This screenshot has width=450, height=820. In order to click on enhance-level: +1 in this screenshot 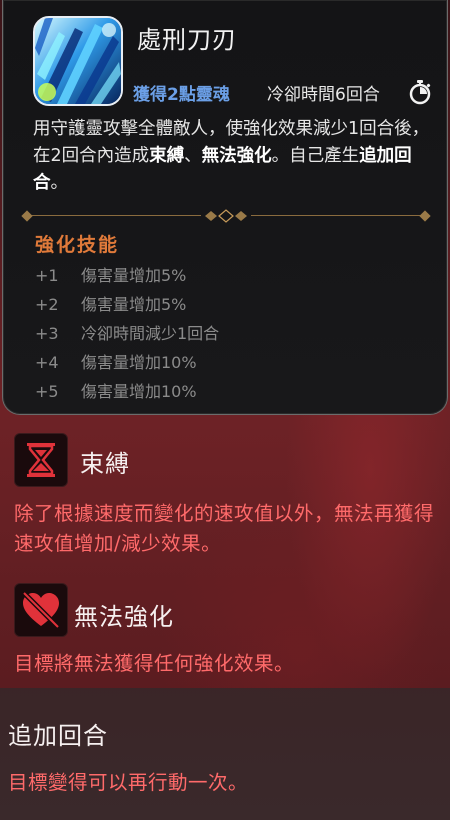, I will do `click(47, 275)`.